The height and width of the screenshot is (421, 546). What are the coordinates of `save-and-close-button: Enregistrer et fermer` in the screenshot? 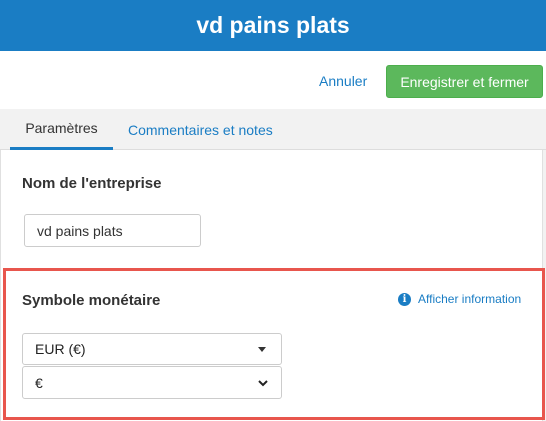 It's located at (464, 81).